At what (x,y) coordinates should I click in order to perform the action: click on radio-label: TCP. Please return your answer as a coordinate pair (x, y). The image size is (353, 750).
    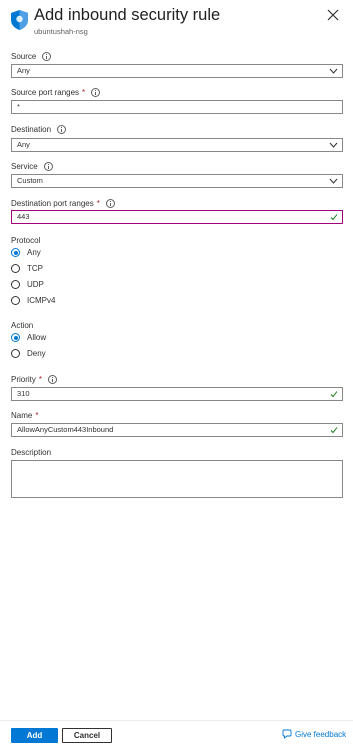
    Looking at the image, I should click on (35, 268).